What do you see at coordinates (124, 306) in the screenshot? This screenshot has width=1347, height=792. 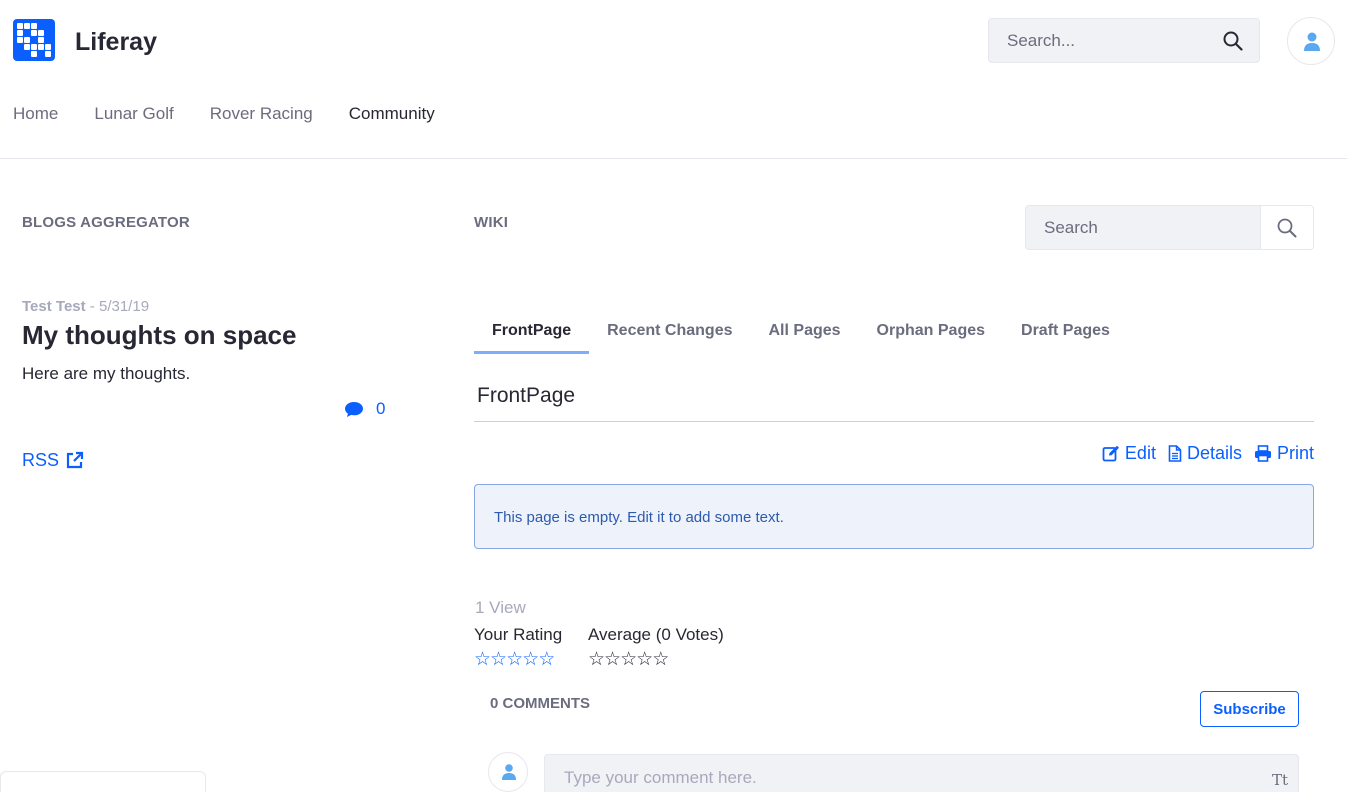 I see `blog-entry-date: 5/31/19` at bounding box center [124, 306].